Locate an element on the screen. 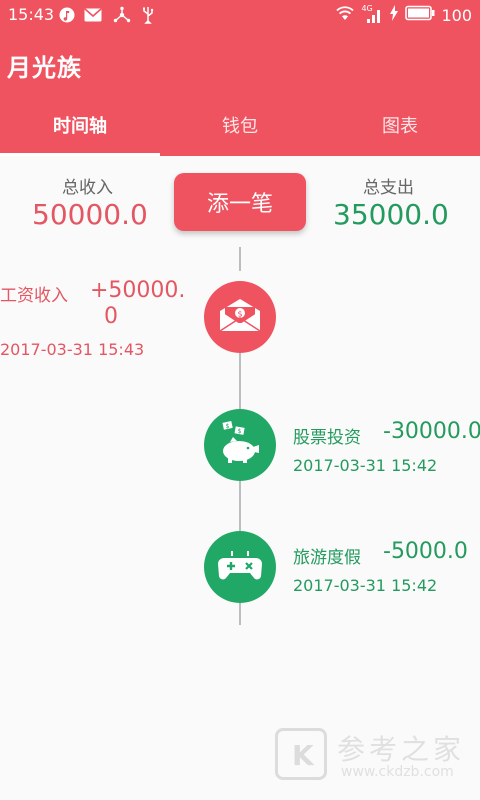 The width and height of the screenshot is (480, 800). tab-wallet: 钱包 is located at coordinates (240, 129).